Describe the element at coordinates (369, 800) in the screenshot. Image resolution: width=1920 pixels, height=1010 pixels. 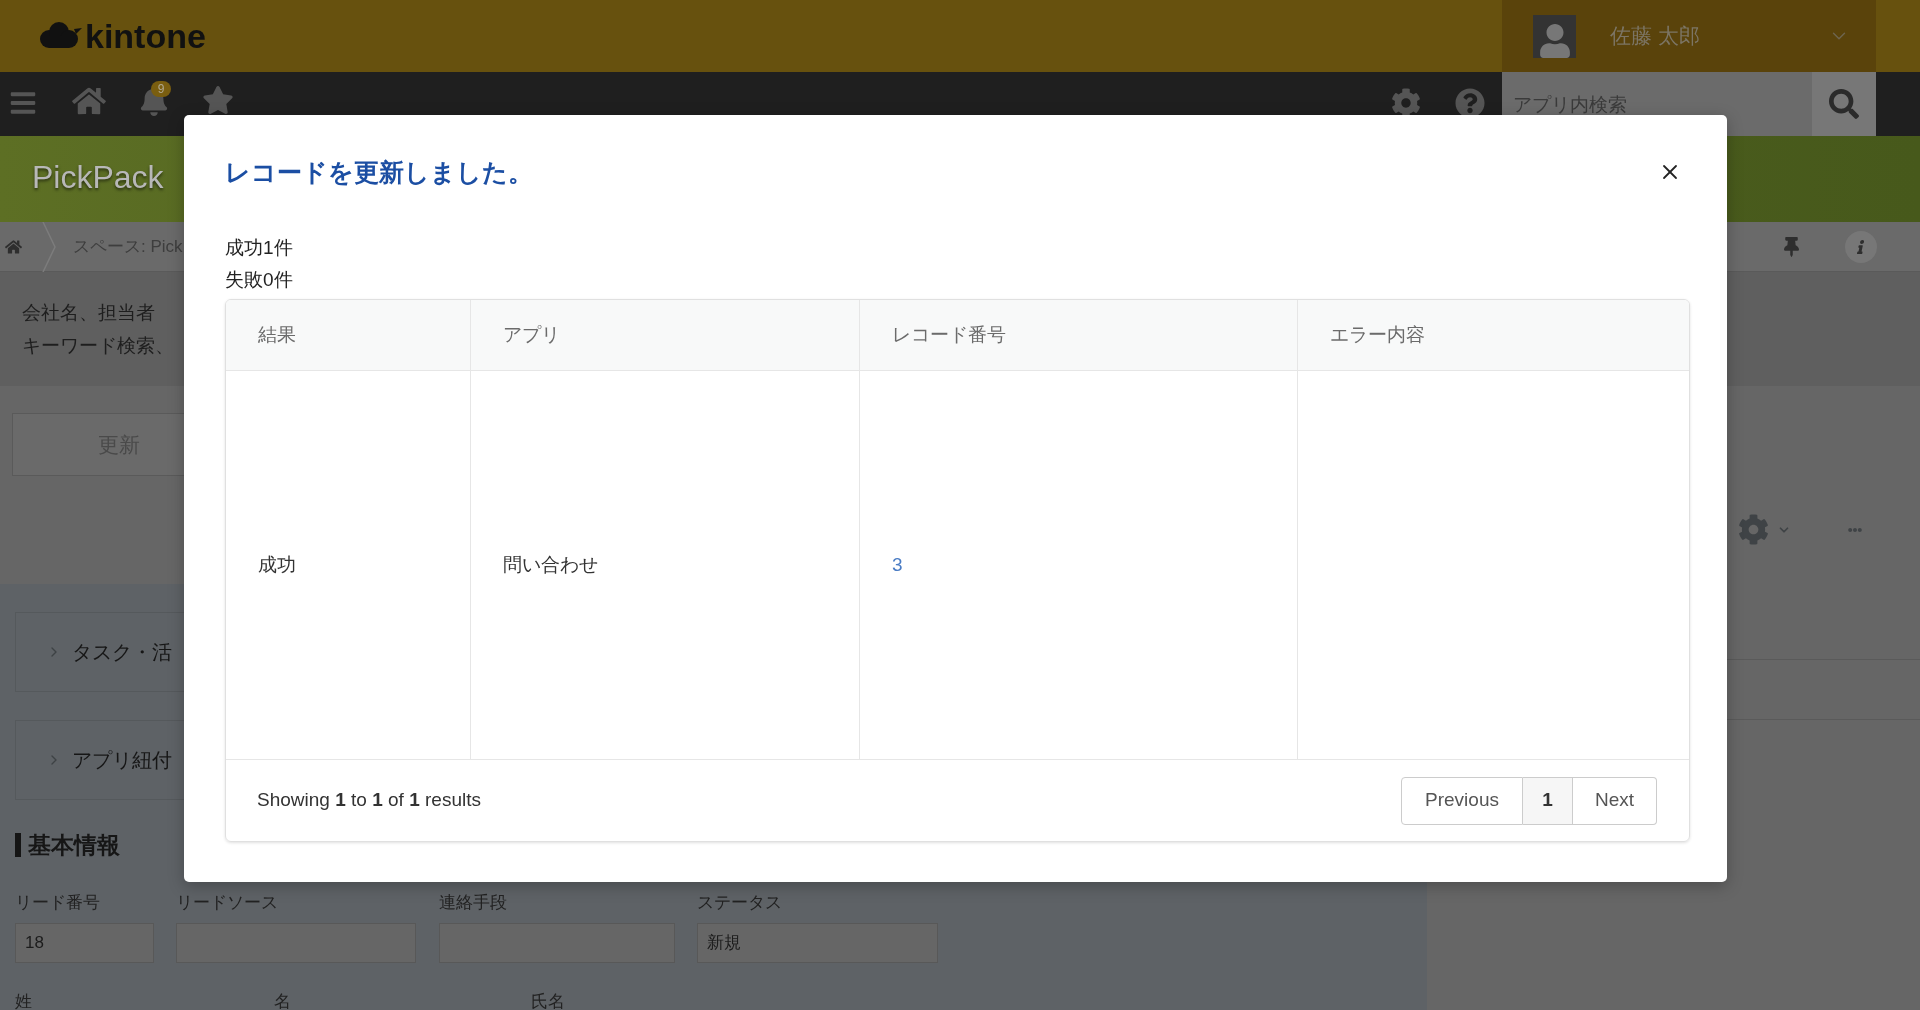
I see `results-summary: Showing 1 to 1 of 1 results` at that location.